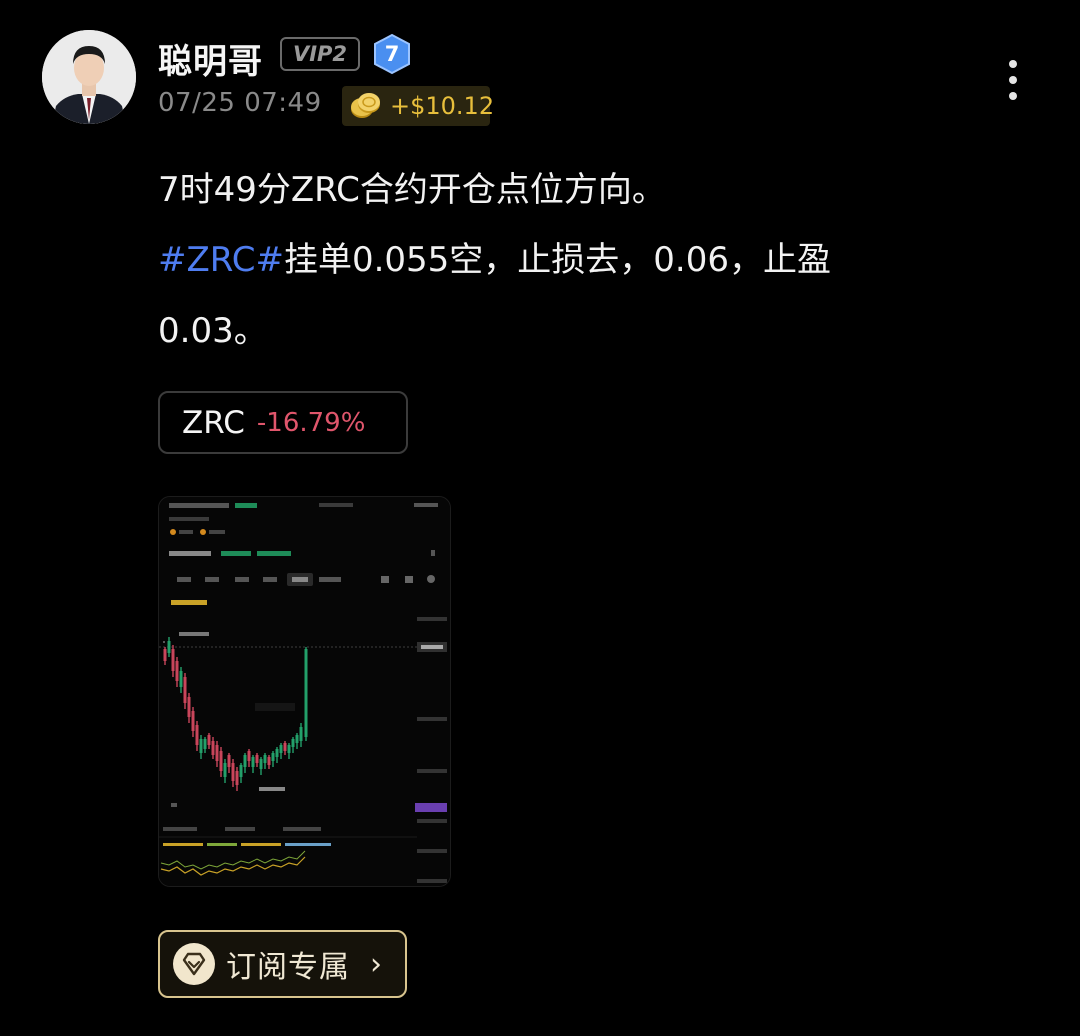  I want to click on post-text-line: 0.03。, so click(213, 331).